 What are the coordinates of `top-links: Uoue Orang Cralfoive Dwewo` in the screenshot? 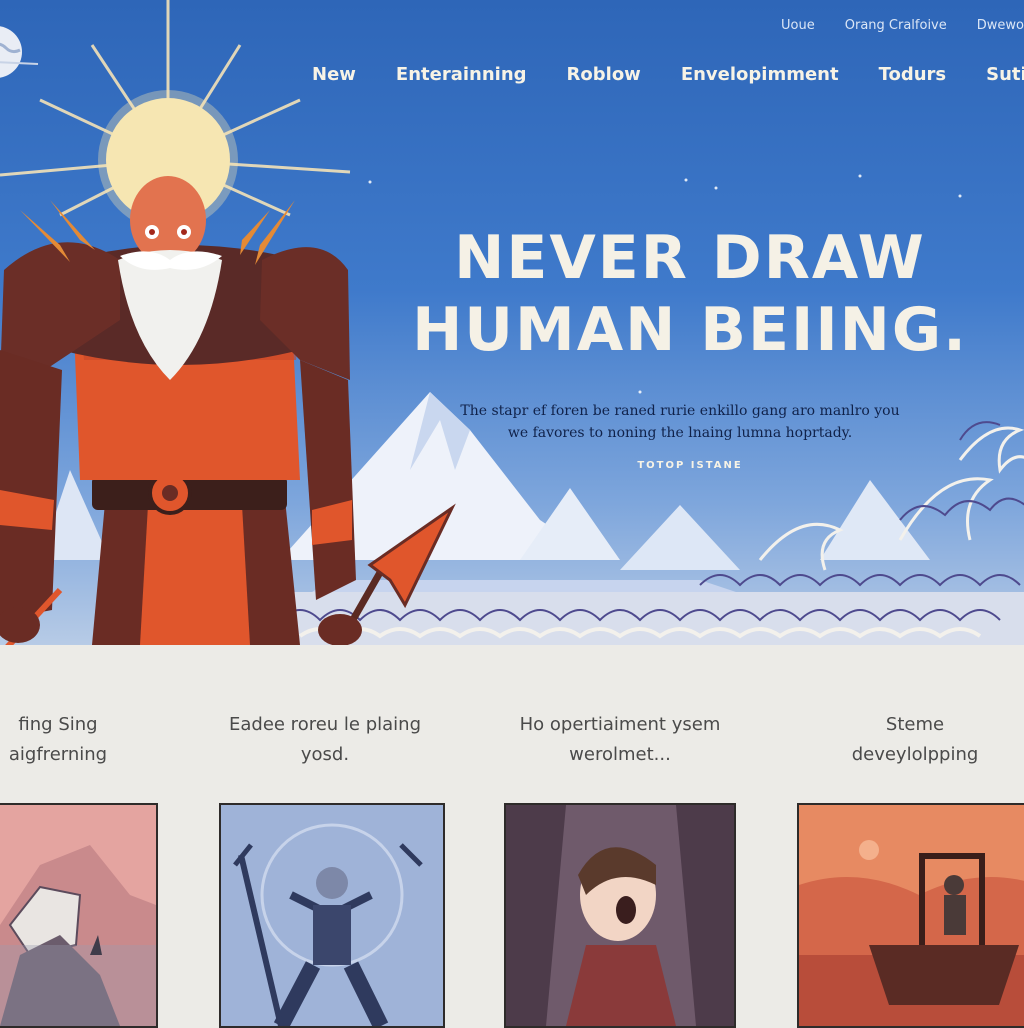 It's located at (902, 25).